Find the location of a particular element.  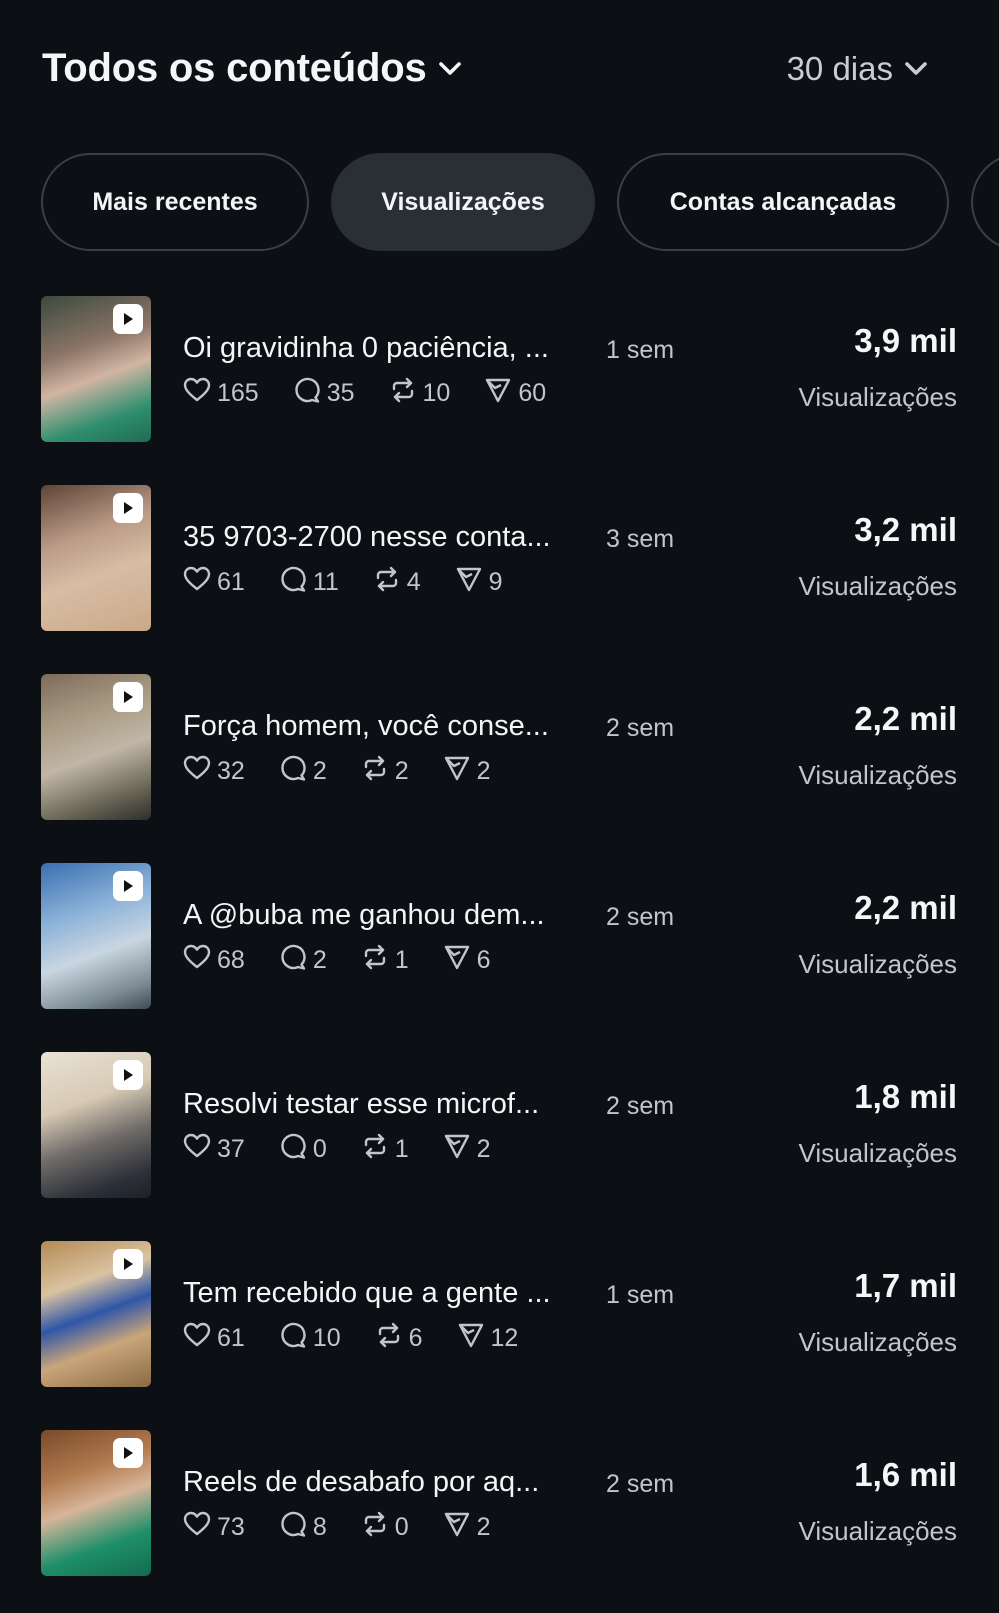

shares-count: 12 is located at coordinates (504, 1338).